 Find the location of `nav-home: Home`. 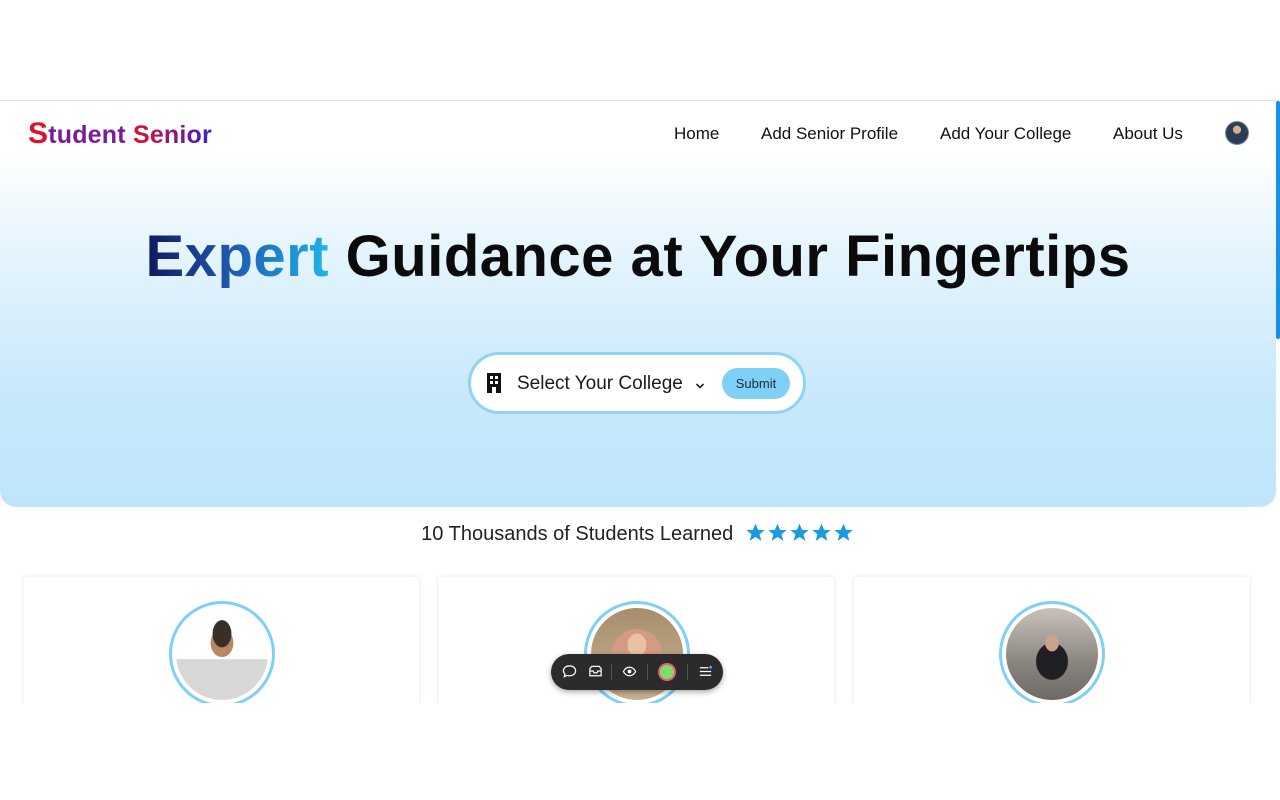

nav-home: Home is located at coordinates (696, 134).